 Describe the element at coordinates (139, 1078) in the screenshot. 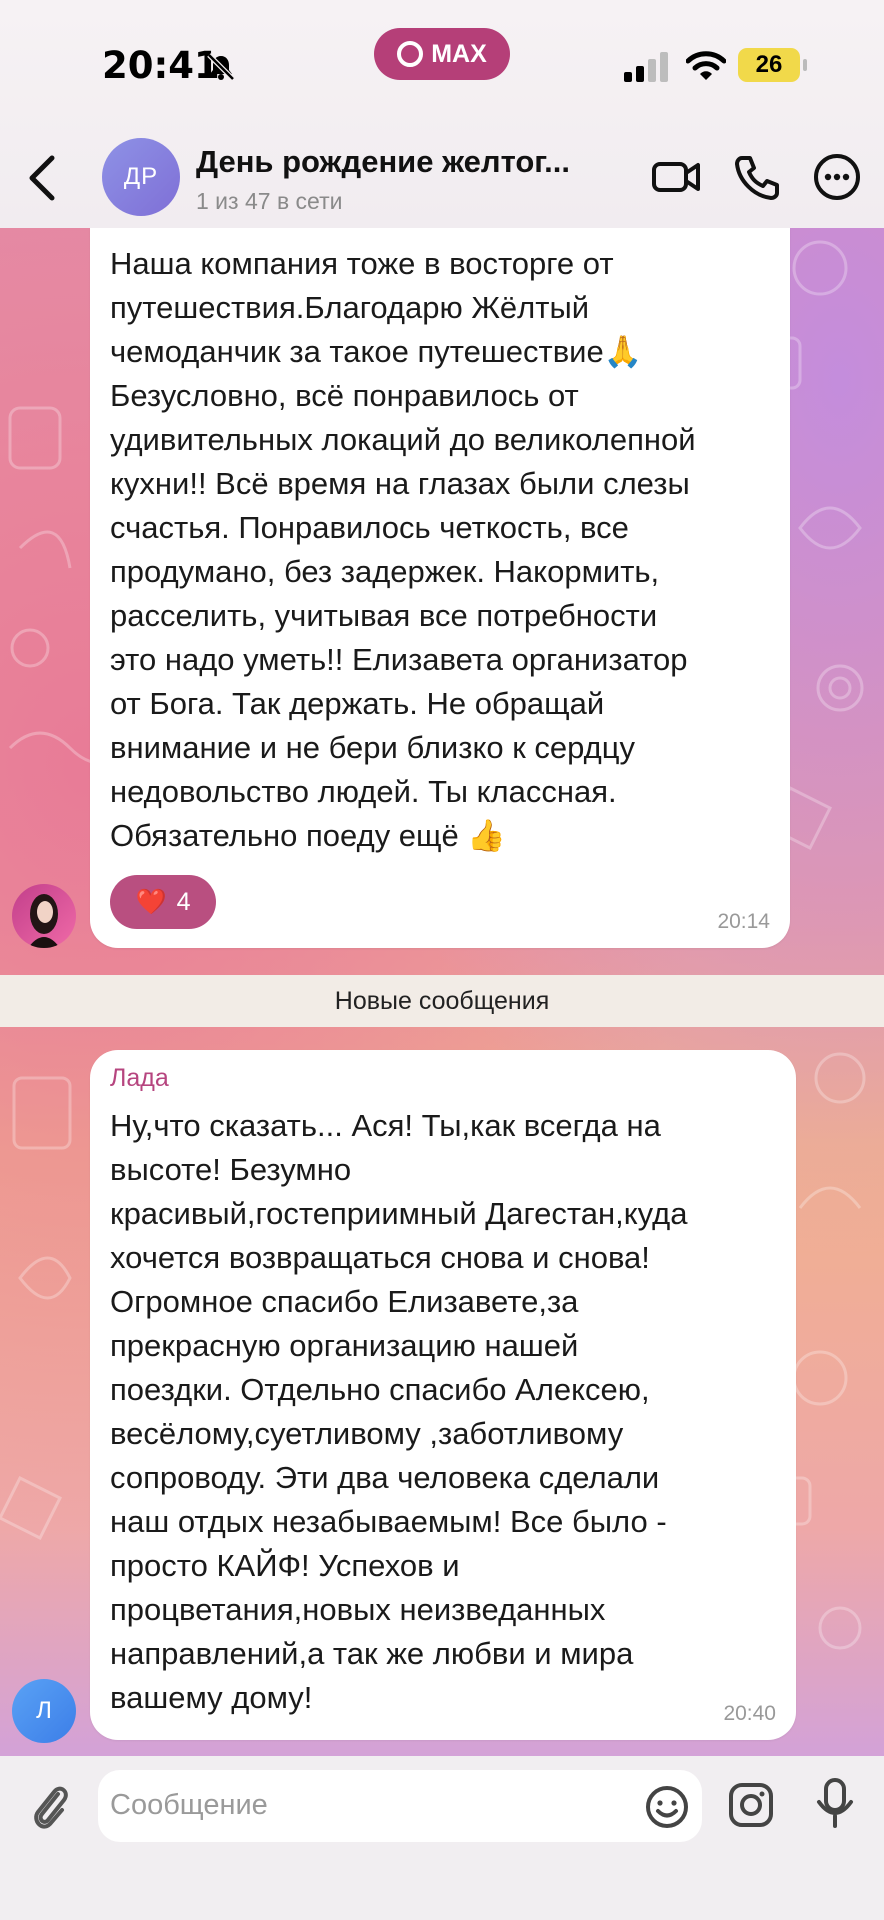

I see `sender-name: Лада` at that location.